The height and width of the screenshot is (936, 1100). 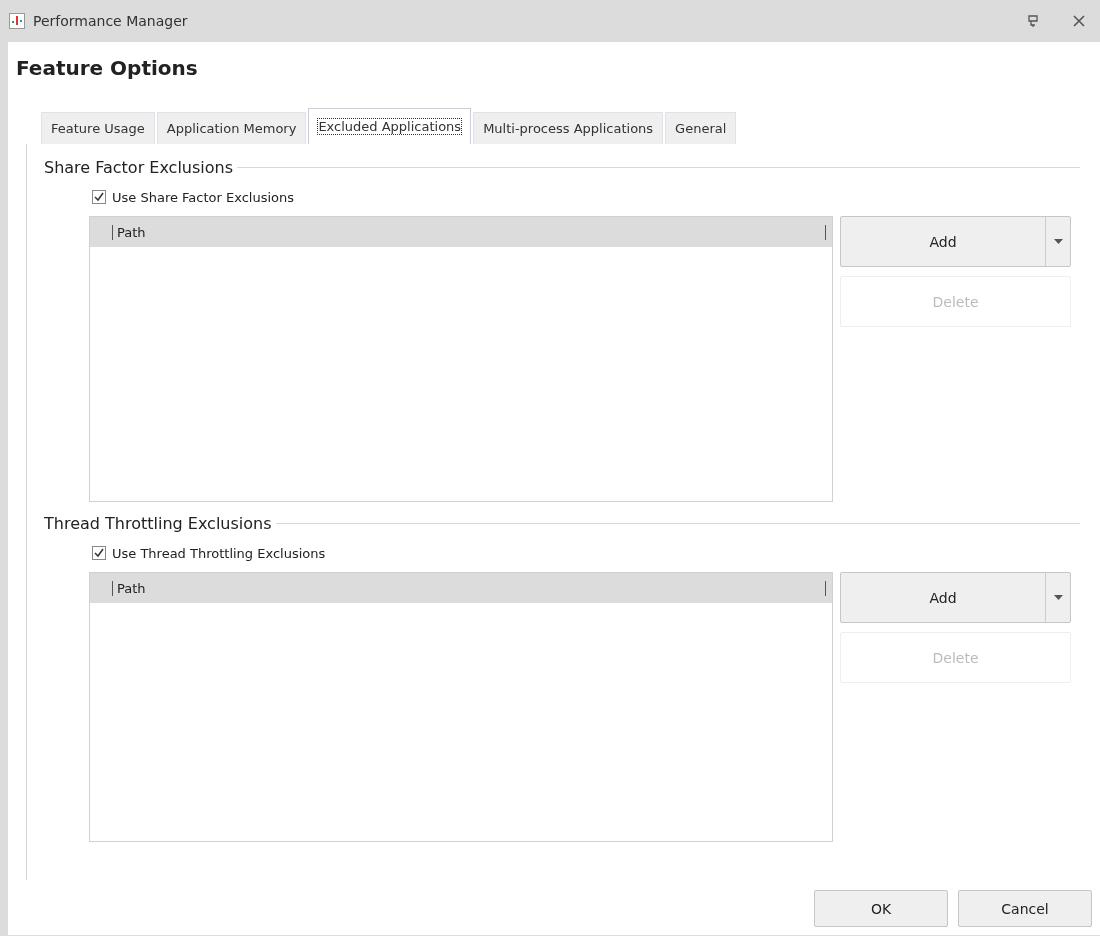 What do you see at coordinates (111, 21) in the screenshot?
I see `window-title: Performance Manager` at bounding box center [111, 21].